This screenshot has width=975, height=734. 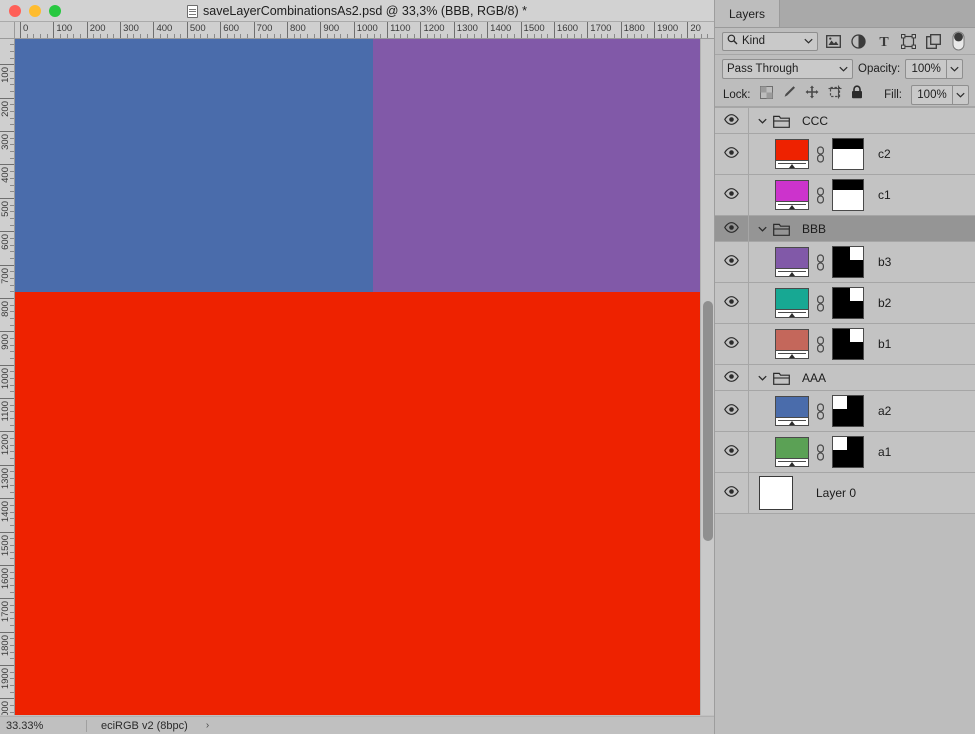 What do you see at coordinates (845, 378) in the screenshot?
I see `layer-row-aaa: AAA` at bounding box center [845, 378].